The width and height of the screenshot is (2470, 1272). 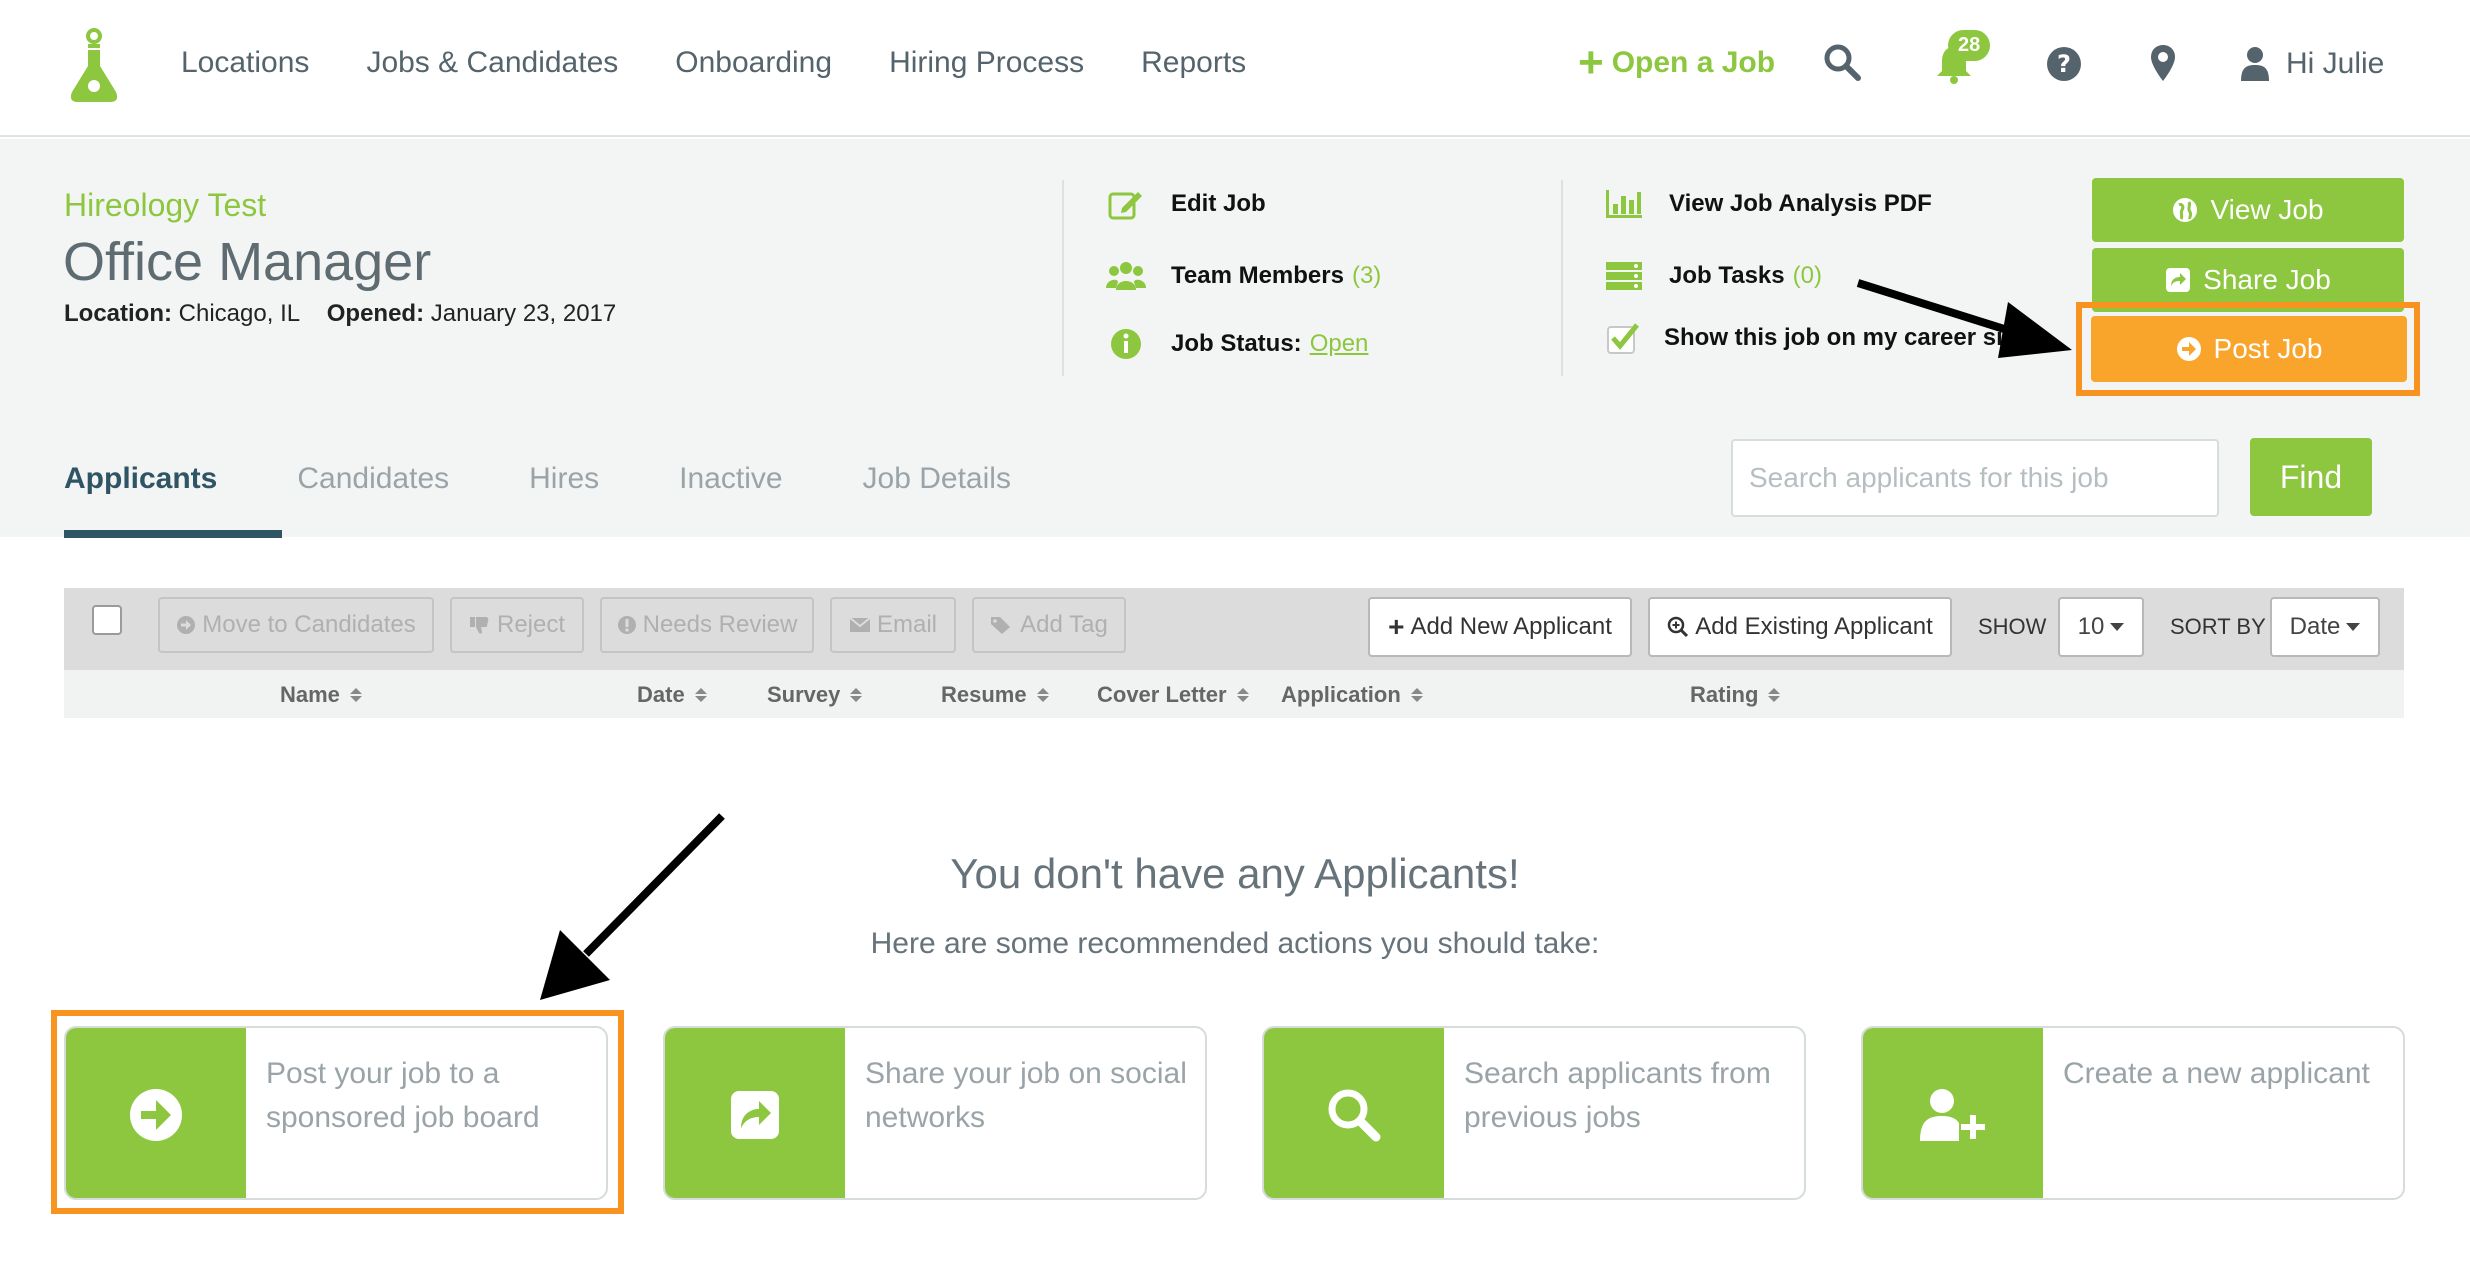 What do you see at coordinates (1713, 276) in the screenshot?
I see `job-tasks-action: Job Tasks (0)` at bounding box center [1713, 276].